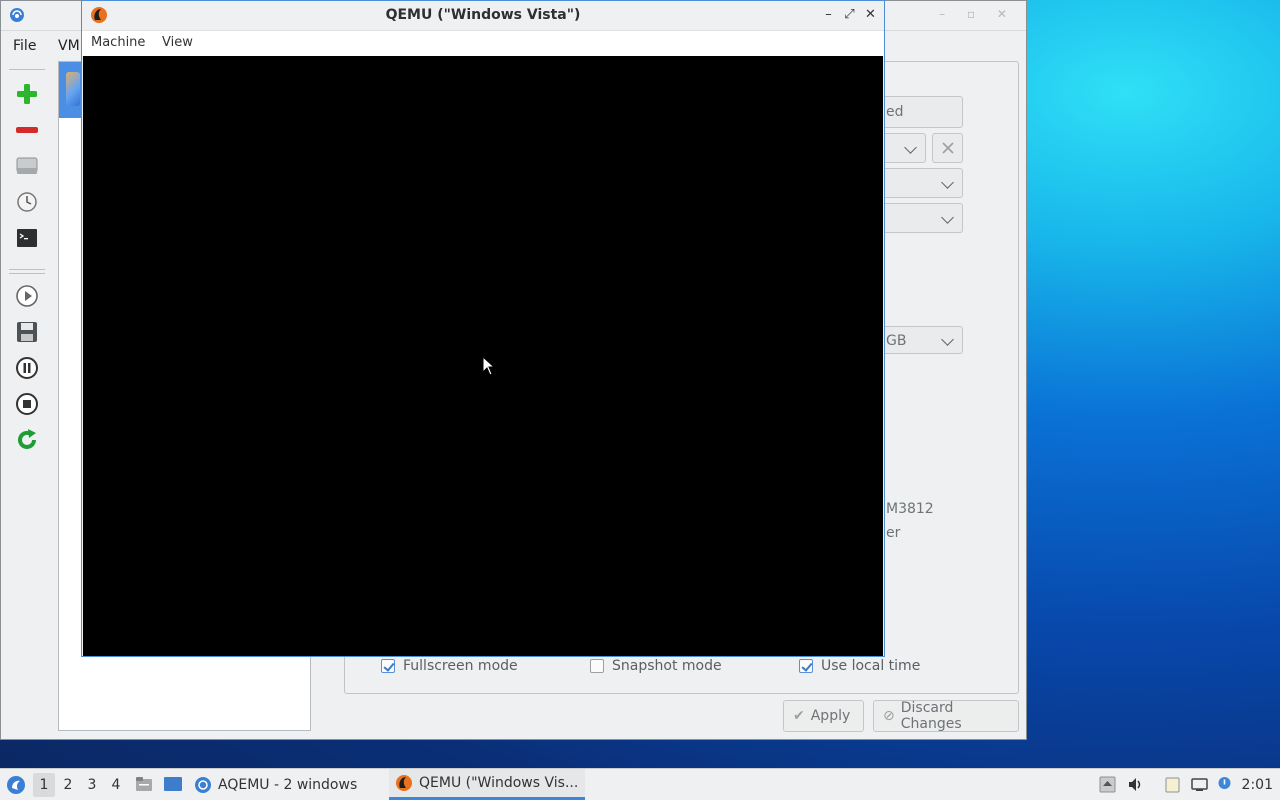 The width and height of the screenshot is (1280, 800). Describe the element at coordinates (116, 785) in the screenshot. I see `workspace-4: 4` at that location.